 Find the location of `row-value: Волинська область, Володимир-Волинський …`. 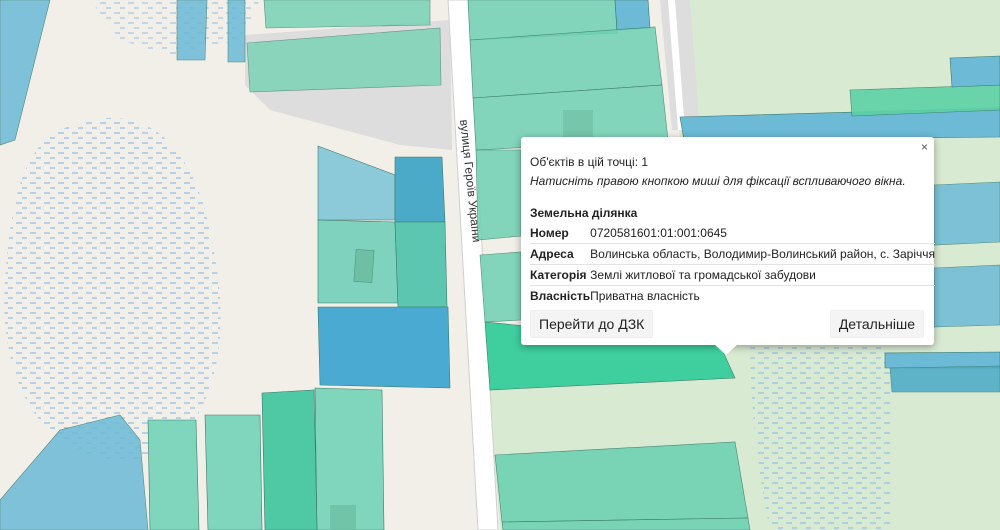

row-value: Волинська область, Володимир-Волинський … is located at coordinates (763, 254).